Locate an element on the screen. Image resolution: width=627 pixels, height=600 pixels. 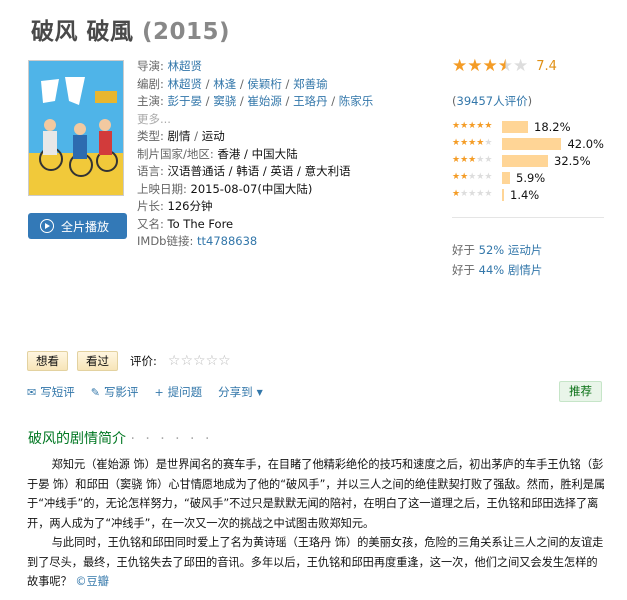
cast-link: 彭于晏 is located at coordinates (185, 101).